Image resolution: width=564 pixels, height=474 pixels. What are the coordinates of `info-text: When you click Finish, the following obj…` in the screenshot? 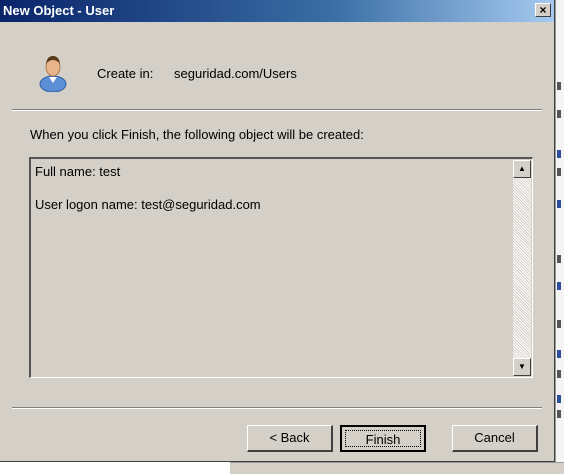 It's located at (197, 134).